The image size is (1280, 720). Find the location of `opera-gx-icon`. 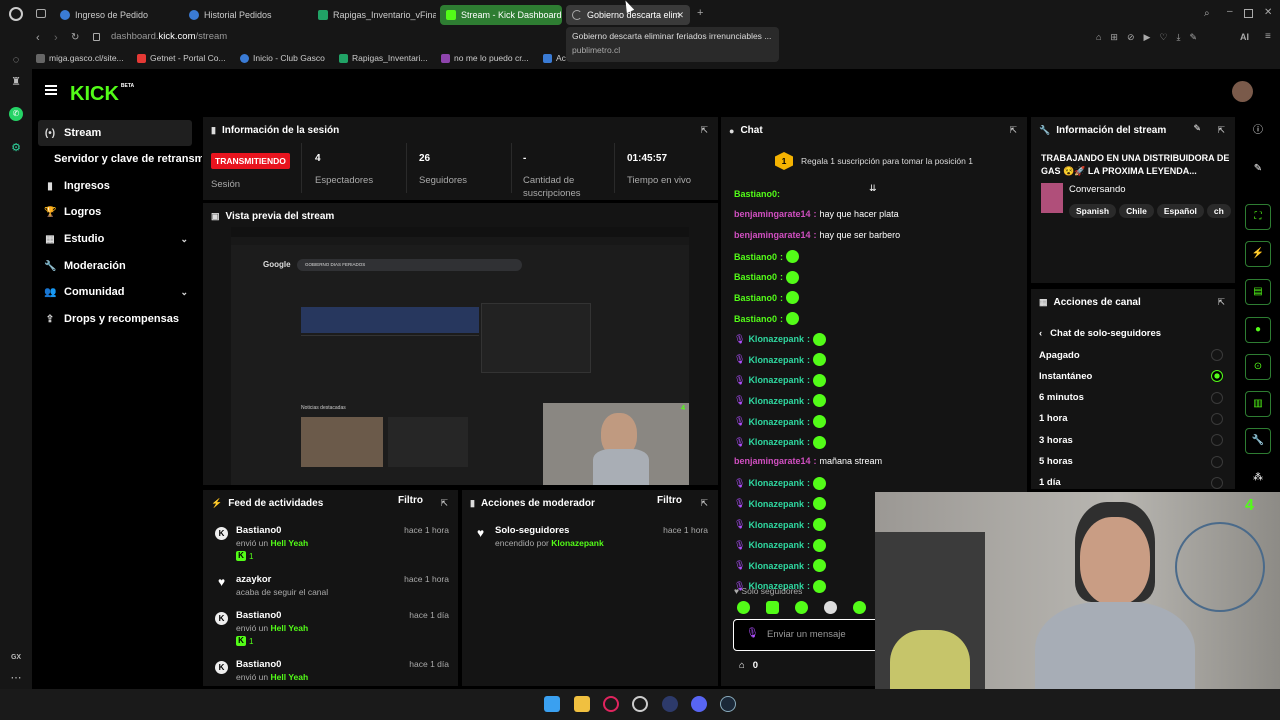

opera-gx-icon is located at coordinates (611, 704).